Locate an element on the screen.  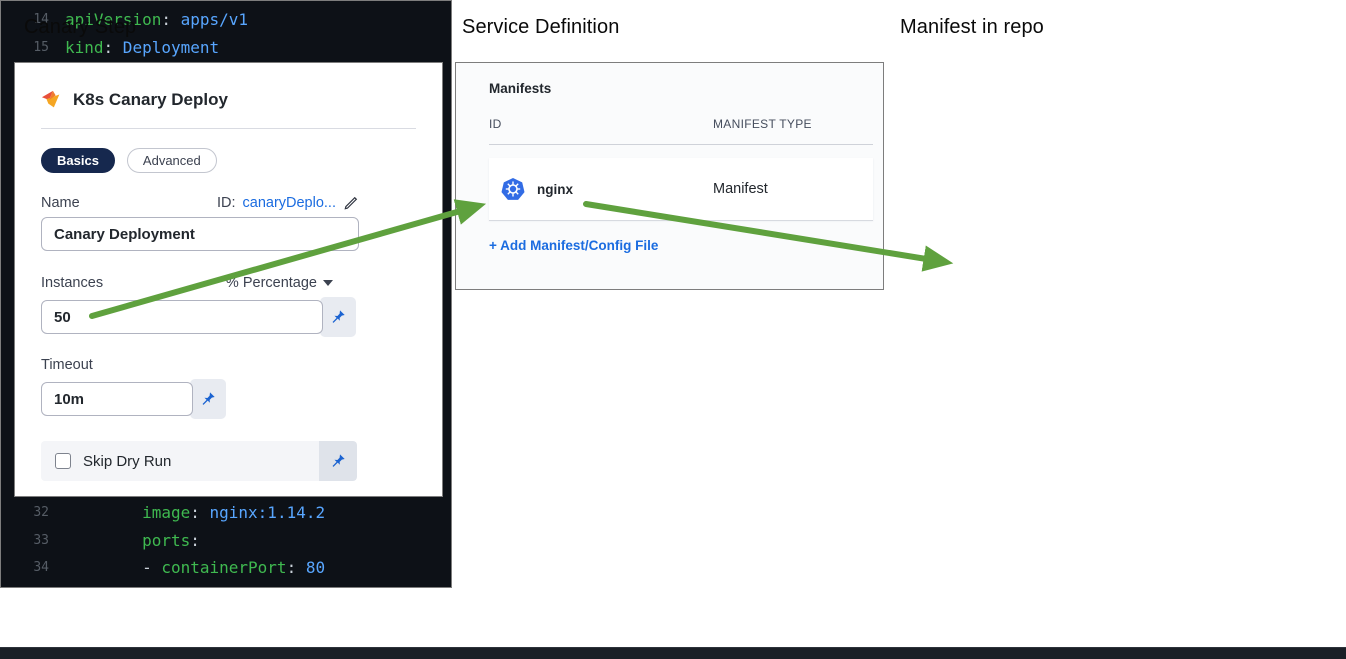
manifest-row-id-cell: nginx is located at coordinates (607, 189).